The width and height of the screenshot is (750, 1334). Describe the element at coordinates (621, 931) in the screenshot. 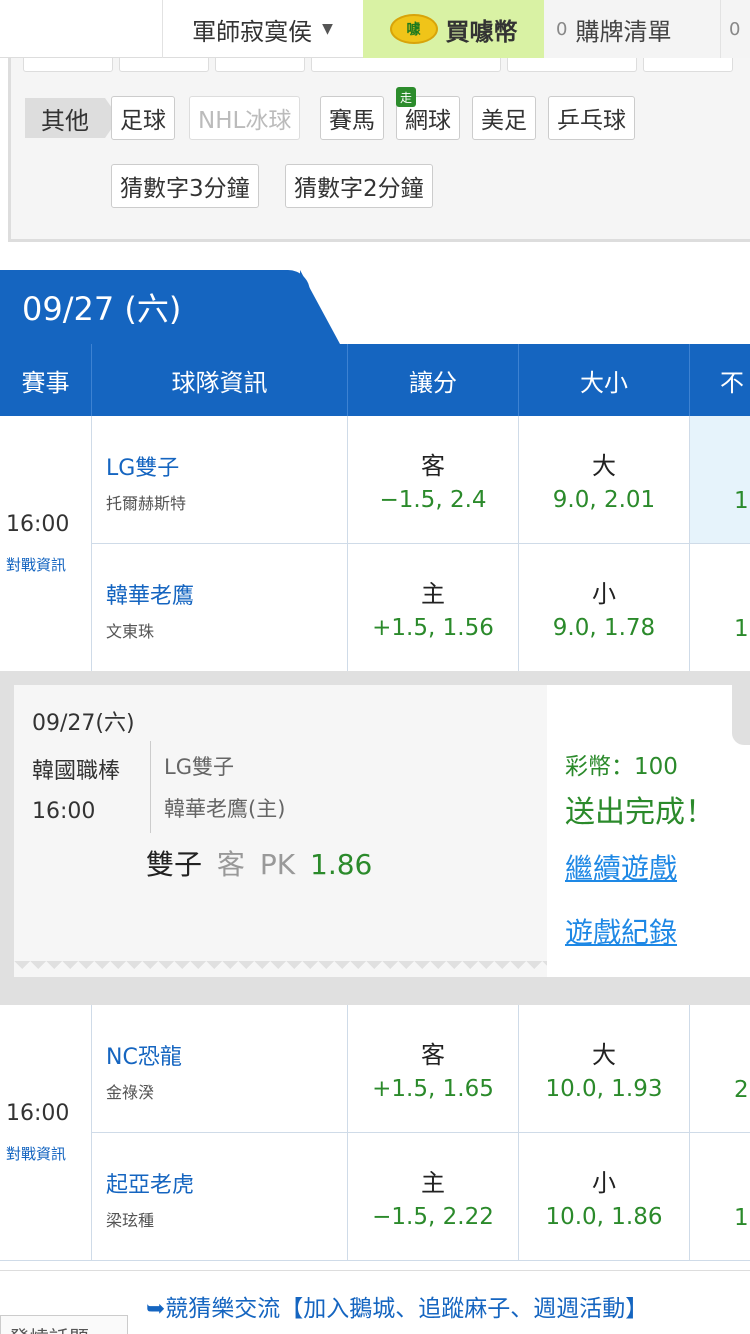

I see `game-history-link: 遊戲紀錄` at that location.